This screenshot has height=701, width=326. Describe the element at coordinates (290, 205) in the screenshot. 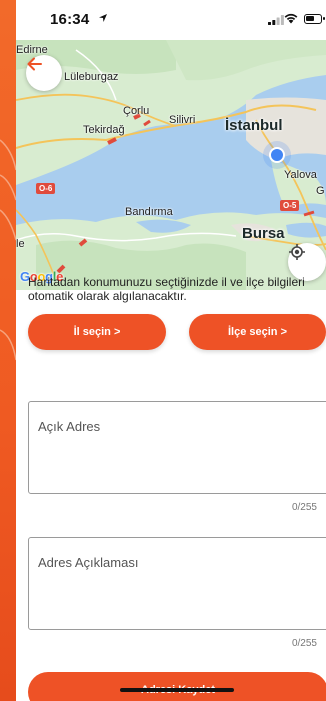

I see `road-badge-o5: O-5` at that location.